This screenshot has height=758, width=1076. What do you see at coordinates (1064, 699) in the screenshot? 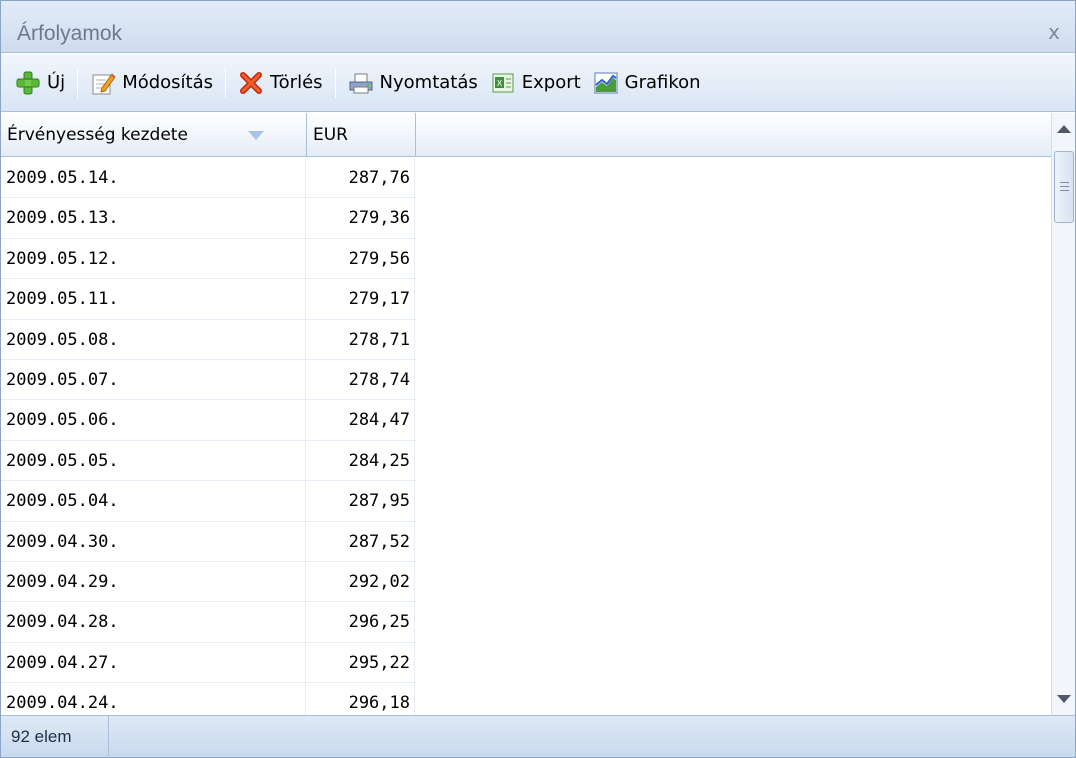
I see `scroll-down-arrow-icon` at bounding box center [1064, 699].